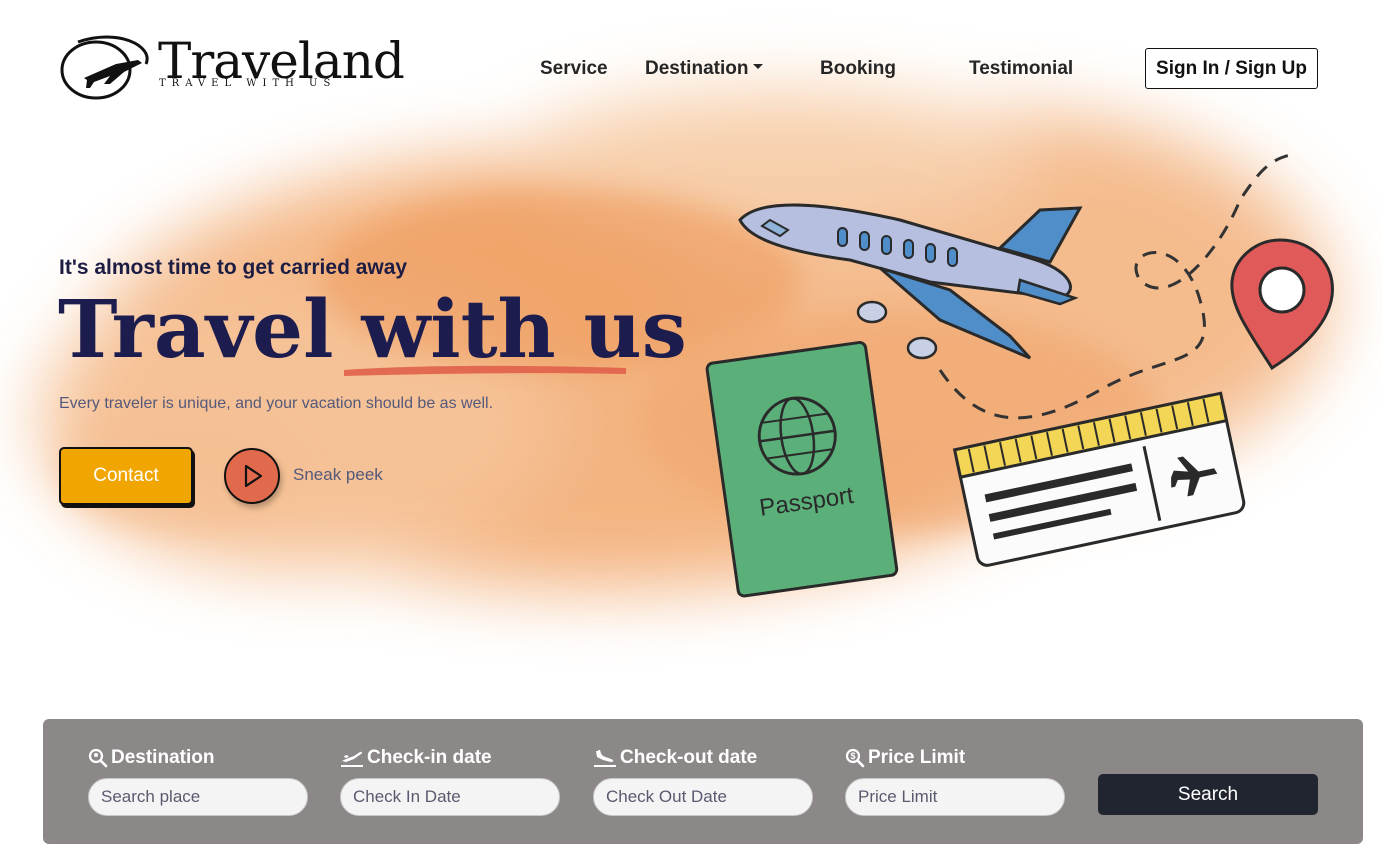 The width and height of the screenshot is (1382, 857). What do you see at coordinates (910, 281) in the screenshot?
I see `airplane-drawing` at bounding box center [910, 281].